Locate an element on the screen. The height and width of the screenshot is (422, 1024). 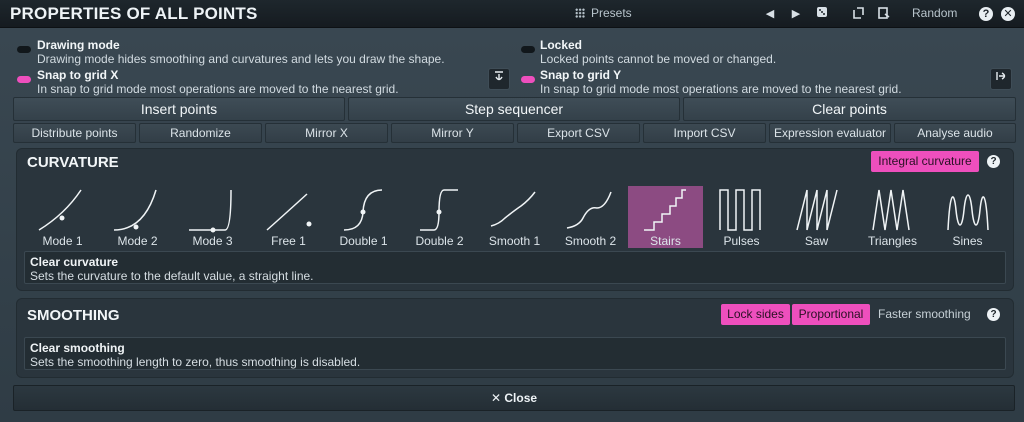
snap-y-toggle is located at coordinates (528, 79).